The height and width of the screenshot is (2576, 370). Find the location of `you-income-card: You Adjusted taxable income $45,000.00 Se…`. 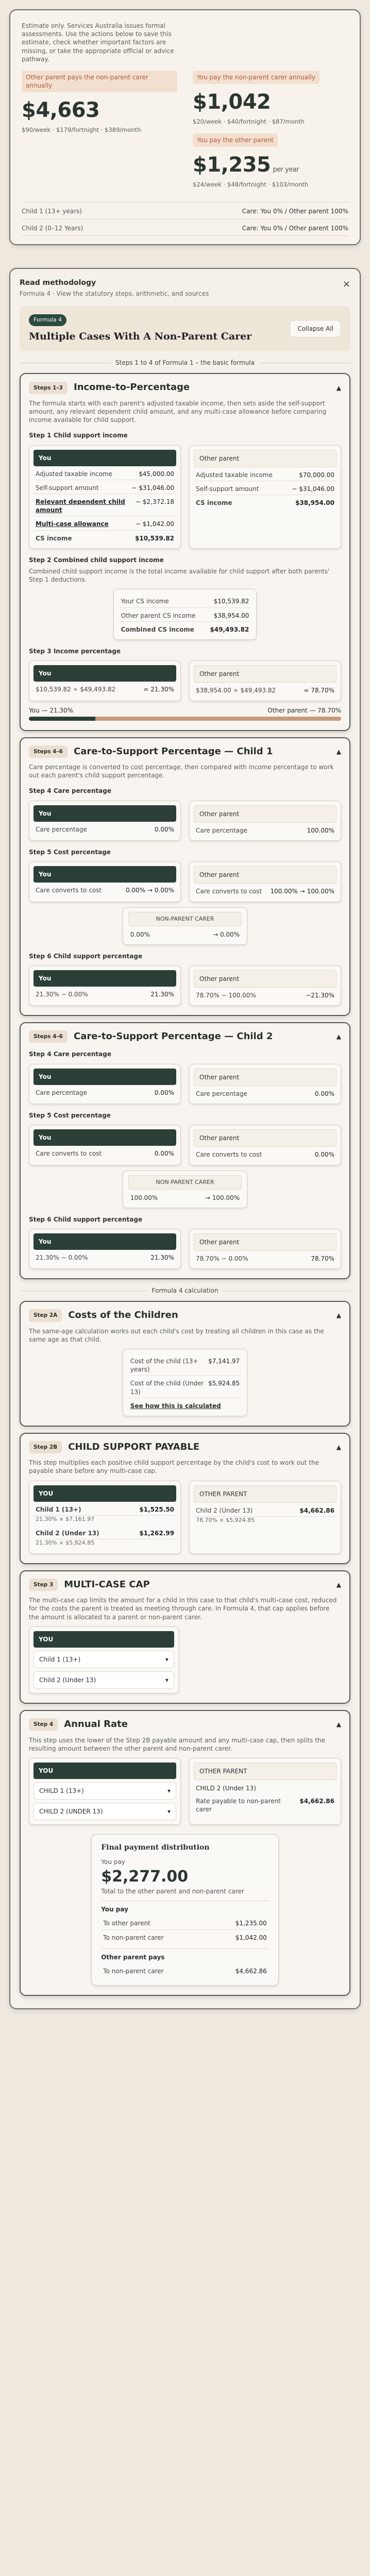

you-income-card: You Adjusted taxable income $45,000.00 Se… is located at coordinates (105, 497).